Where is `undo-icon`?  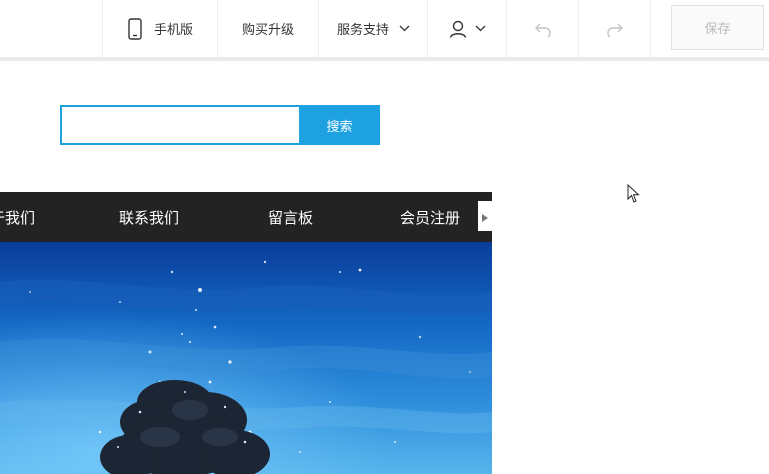
undo-icon is located at coordinates (543, 29).